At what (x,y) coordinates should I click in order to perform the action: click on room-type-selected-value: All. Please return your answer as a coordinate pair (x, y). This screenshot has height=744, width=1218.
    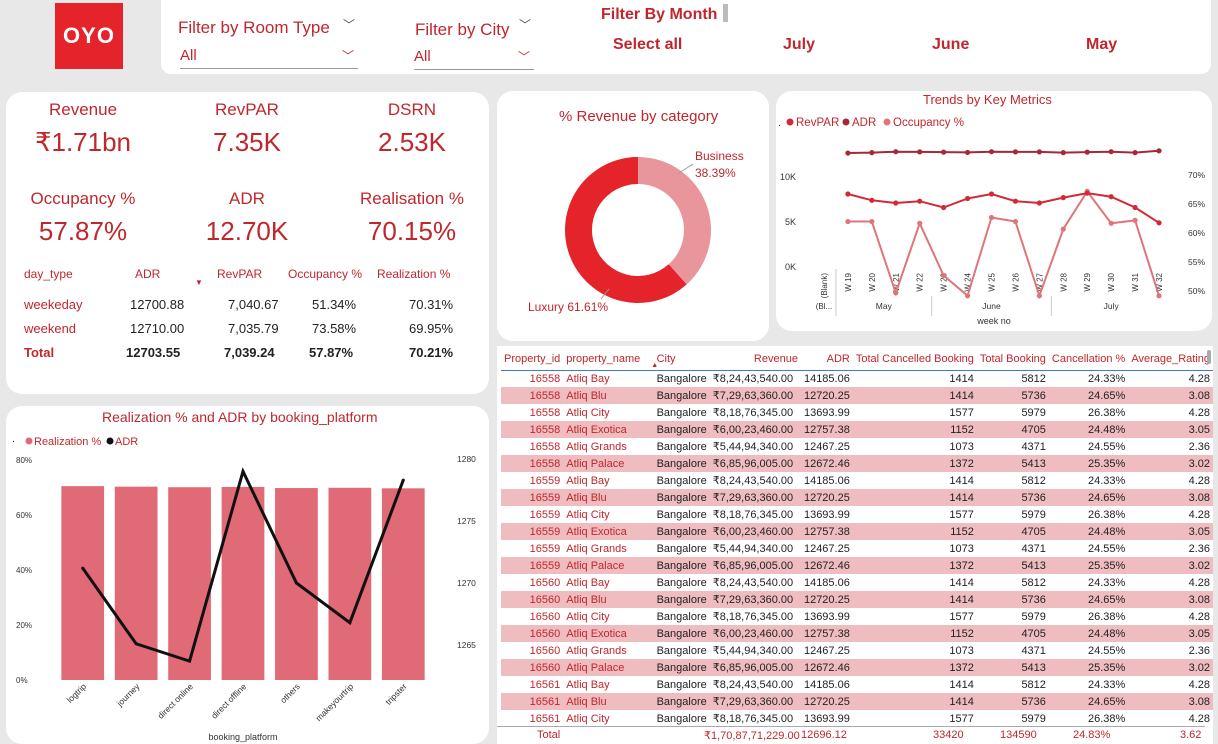
    Looking at the image, I should click on (188, 55).